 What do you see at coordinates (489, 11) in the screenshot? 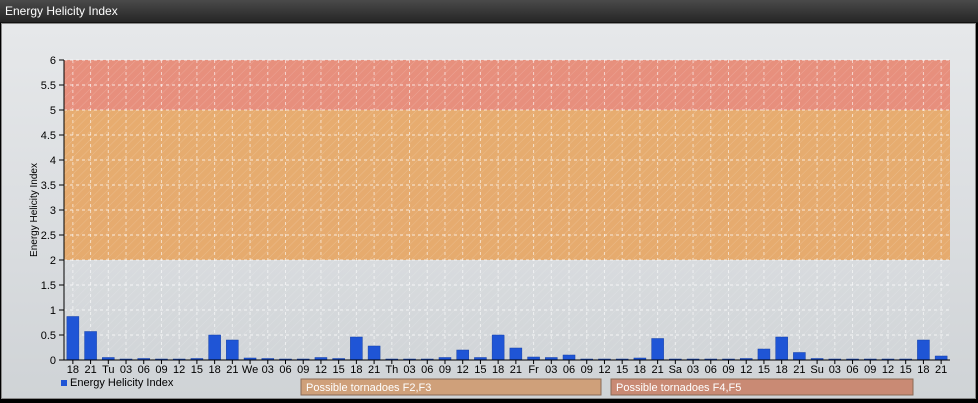
I see `title-bar: Energy Helicity Index` at bounding box center [489, 11].